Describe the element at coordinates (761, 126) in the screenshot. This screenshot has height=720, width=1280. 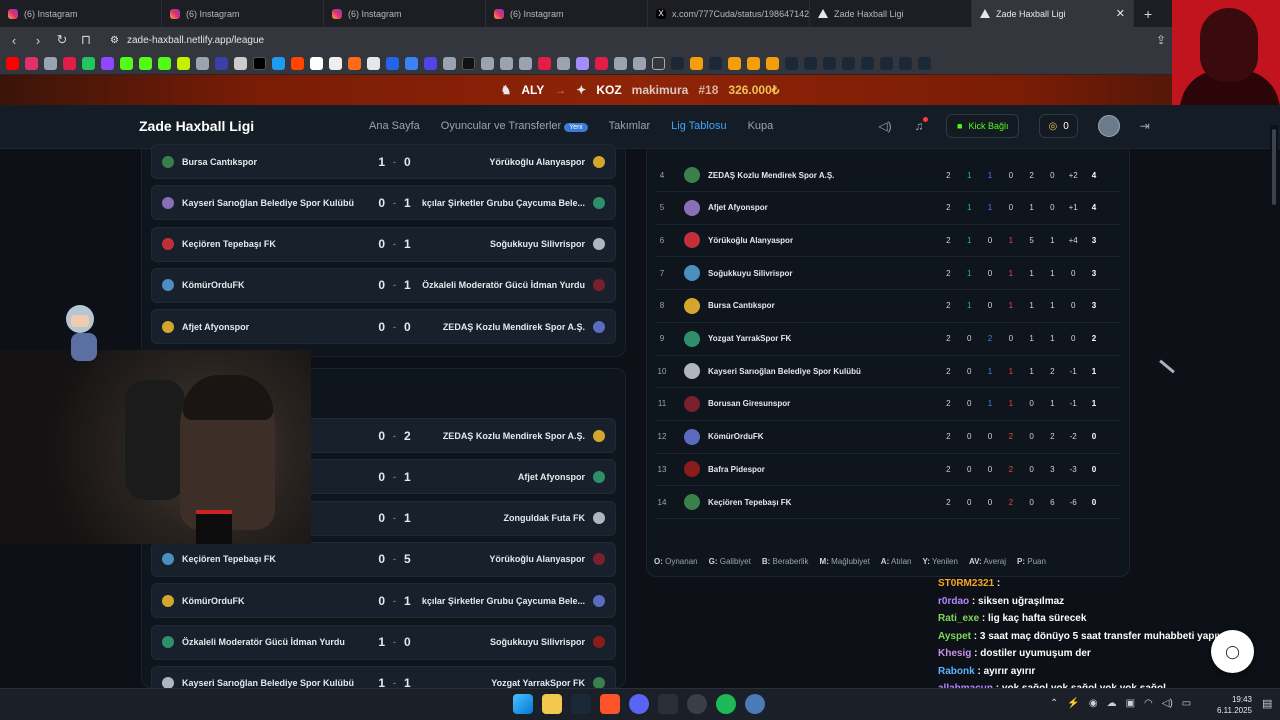
I see `nav-cup: Kupa` at that location.